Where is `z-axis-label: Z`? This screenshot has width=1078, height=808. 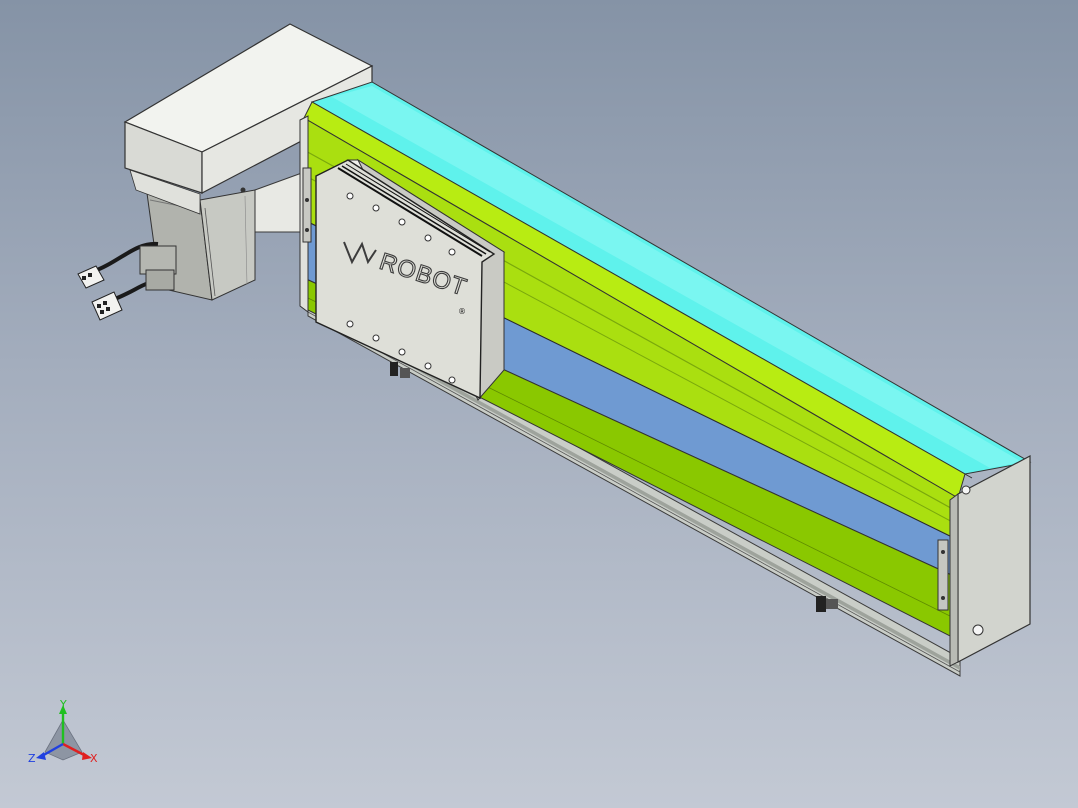 z-axis-label: Z is located at coordinates (32, 758).